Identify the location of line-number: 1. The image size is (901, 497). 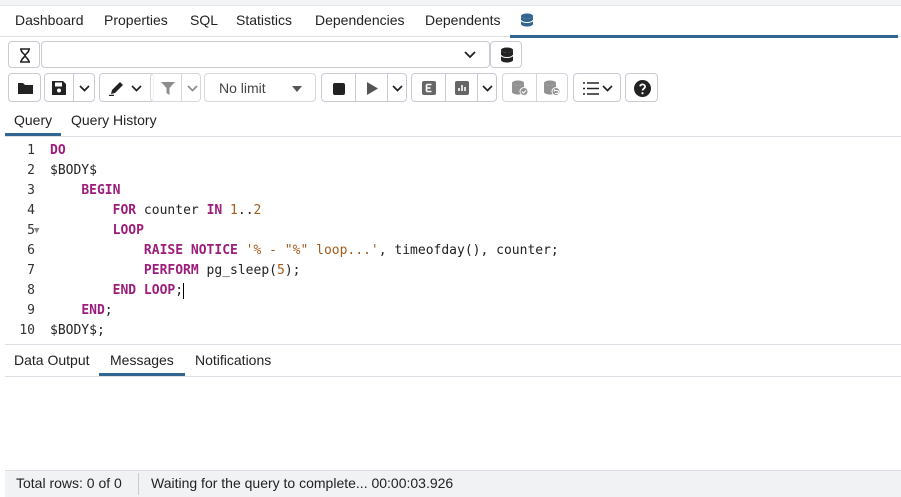
(31, 150).